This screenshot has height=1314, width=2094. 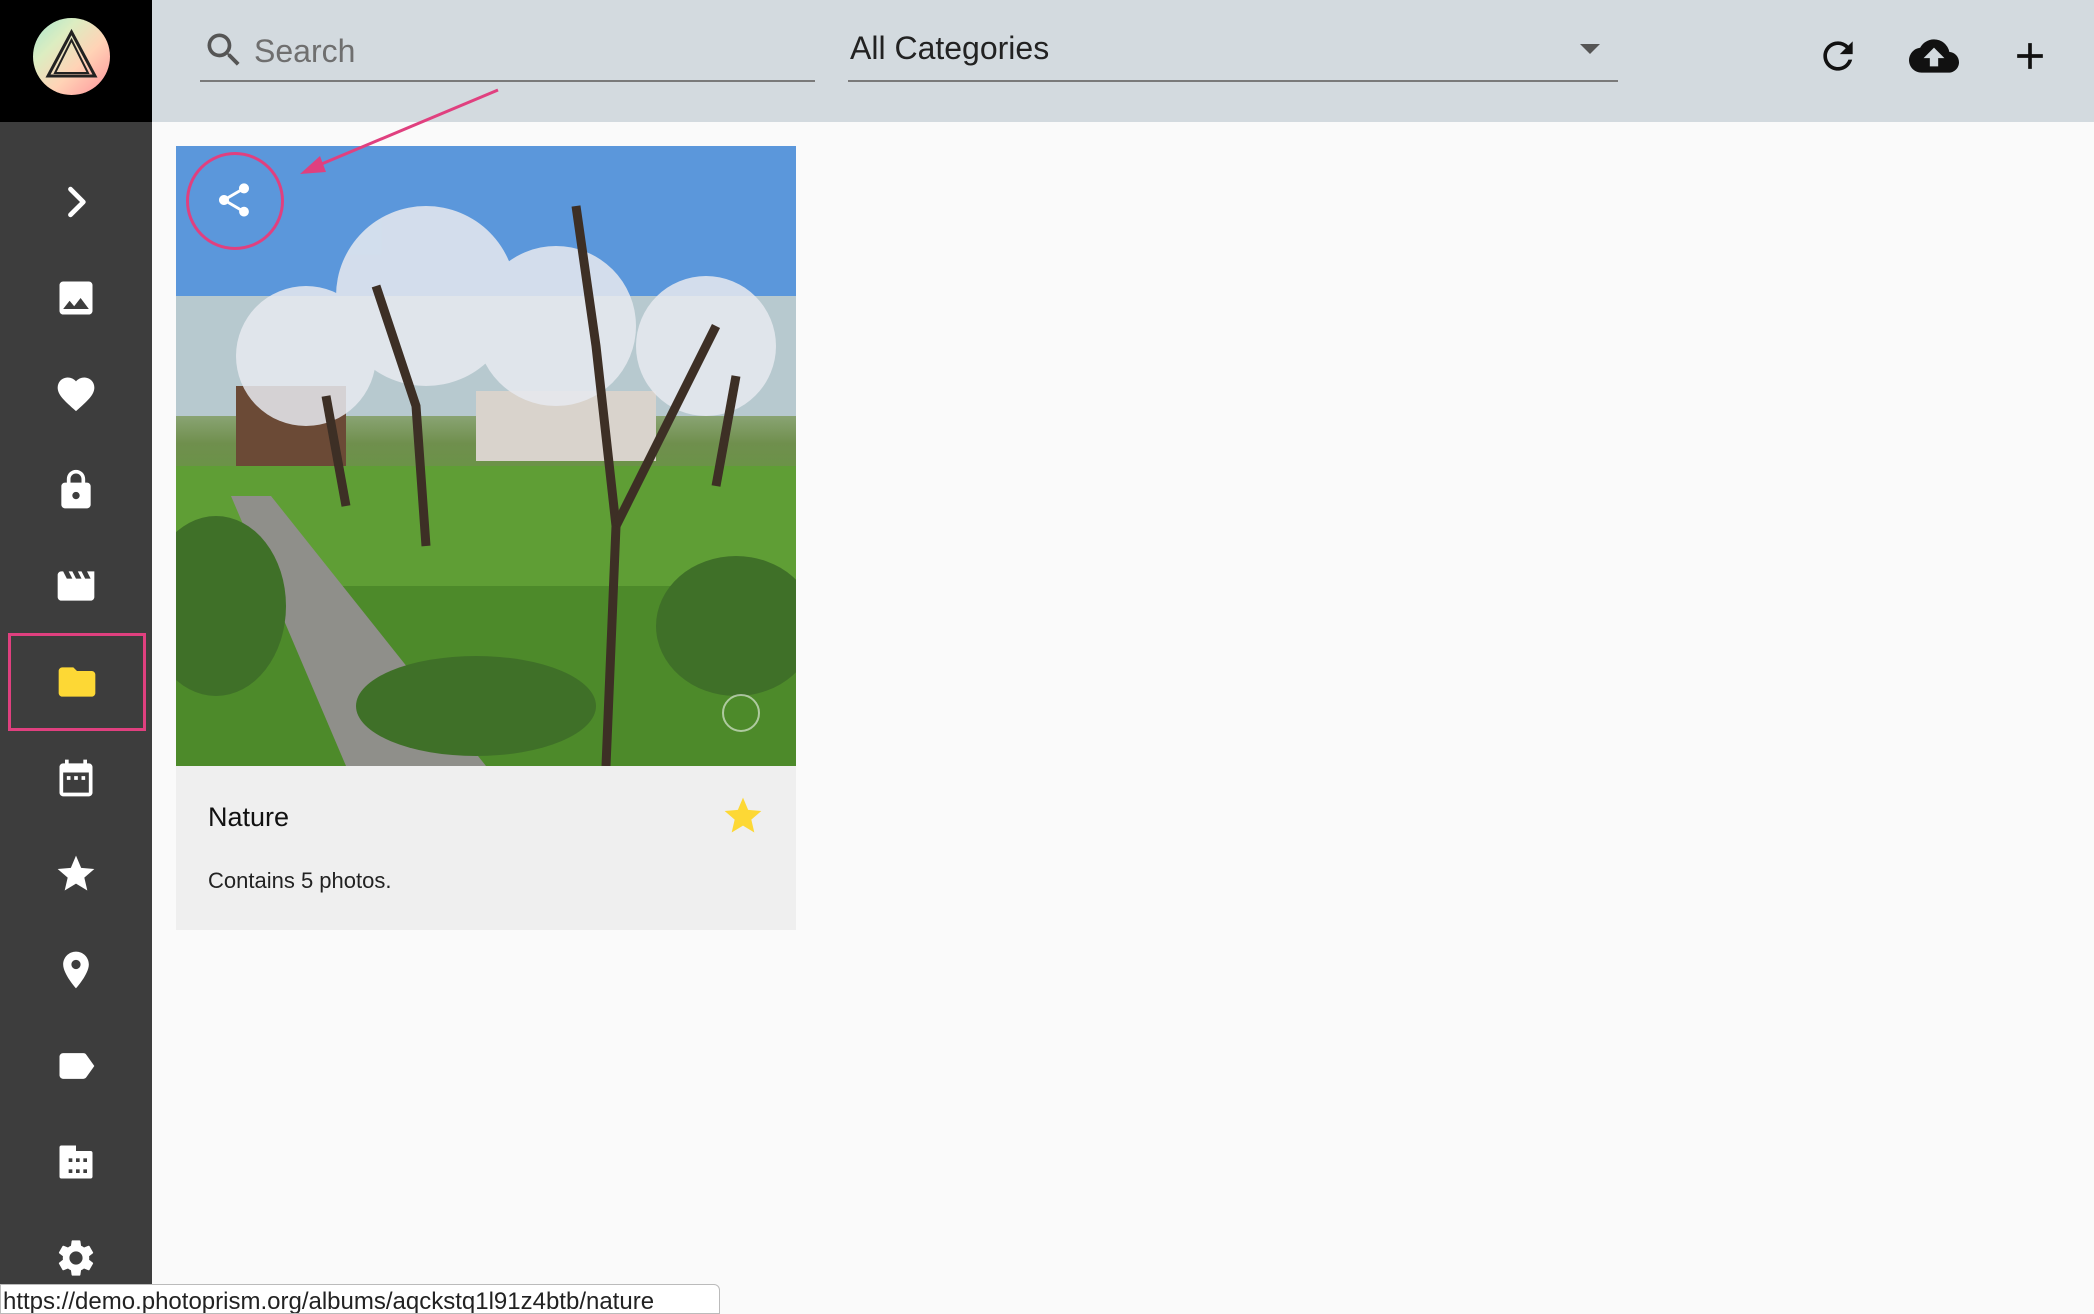 I want to click on refresh-icon, so click(x=1838, y=56).